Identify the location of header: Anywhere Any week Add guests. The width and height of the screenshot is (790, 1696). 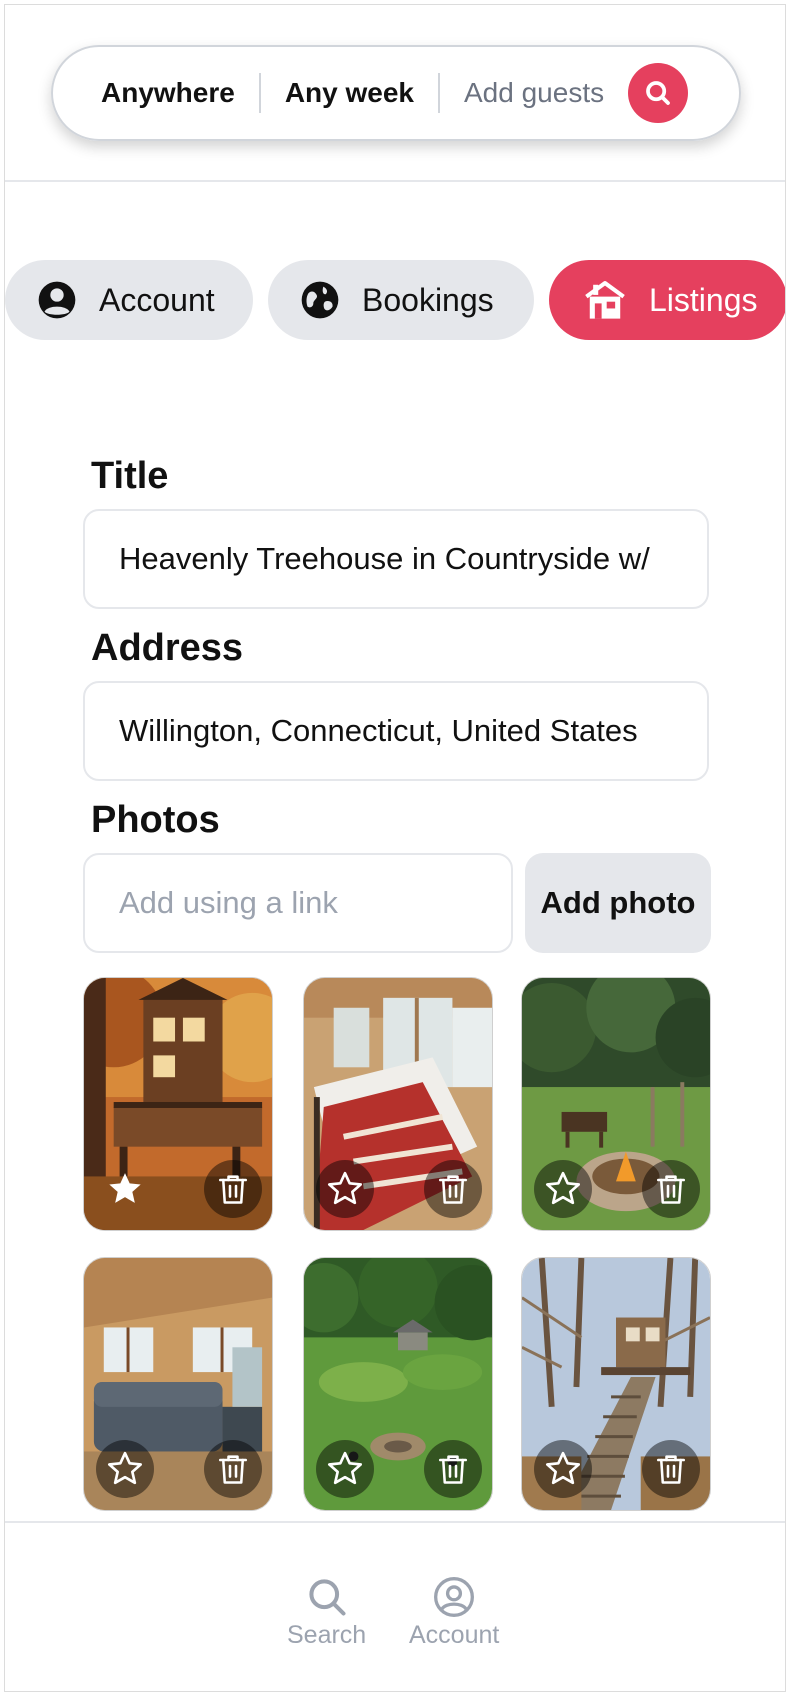
(395, 93).